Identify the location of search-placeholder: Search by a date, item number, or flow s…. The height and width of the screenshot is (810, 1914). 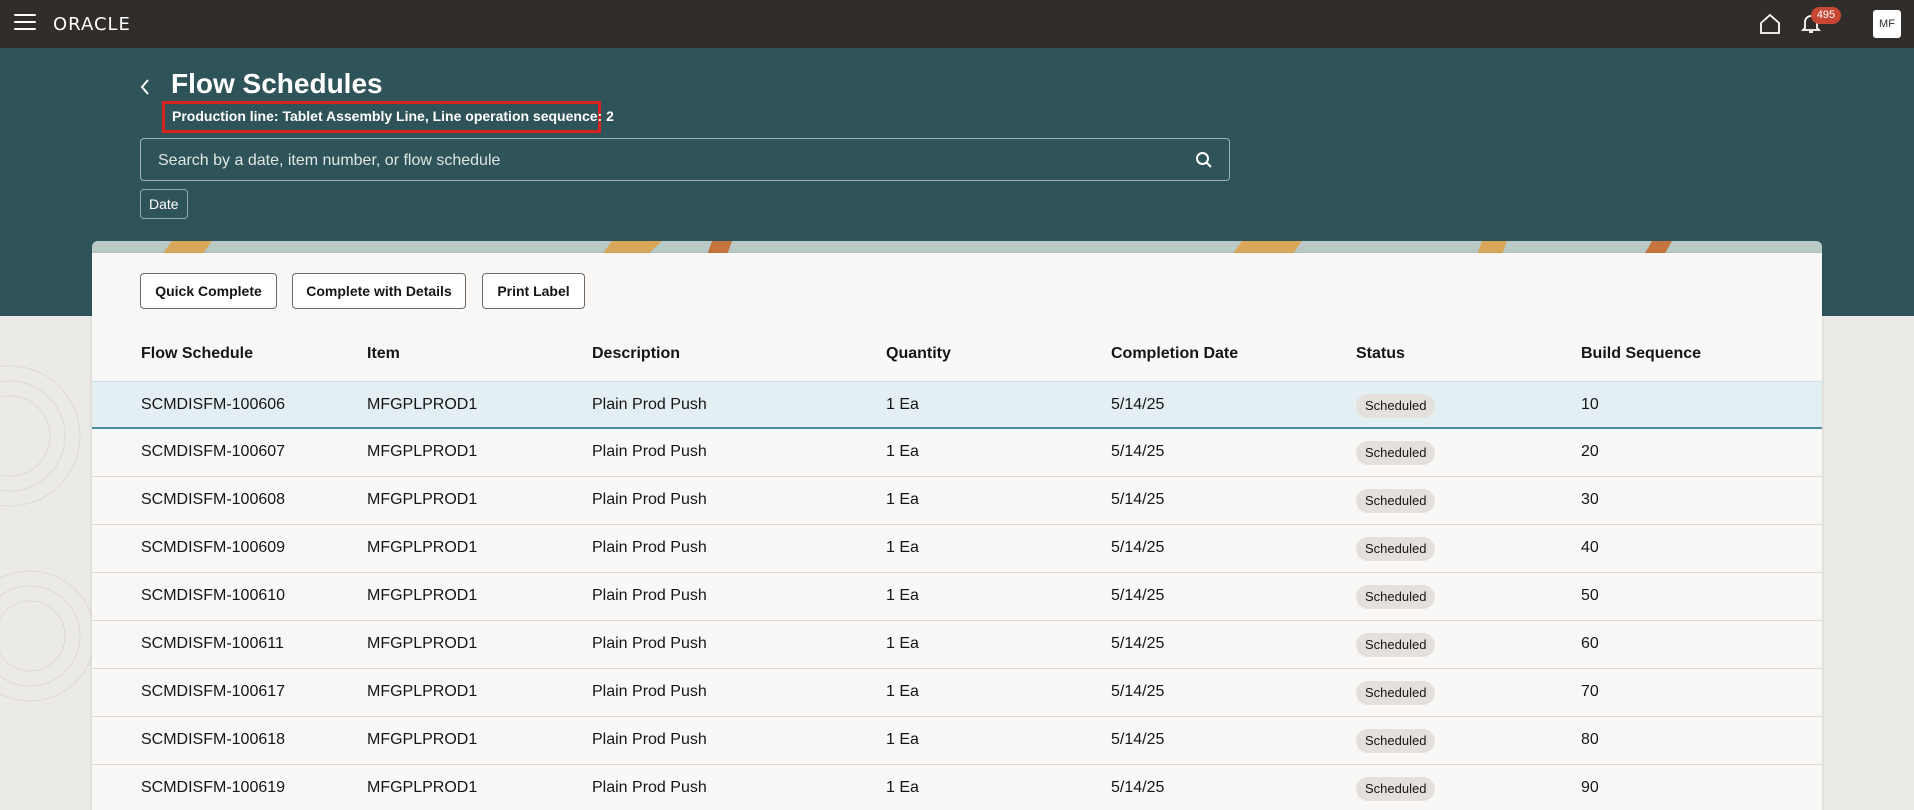
(329, 160).